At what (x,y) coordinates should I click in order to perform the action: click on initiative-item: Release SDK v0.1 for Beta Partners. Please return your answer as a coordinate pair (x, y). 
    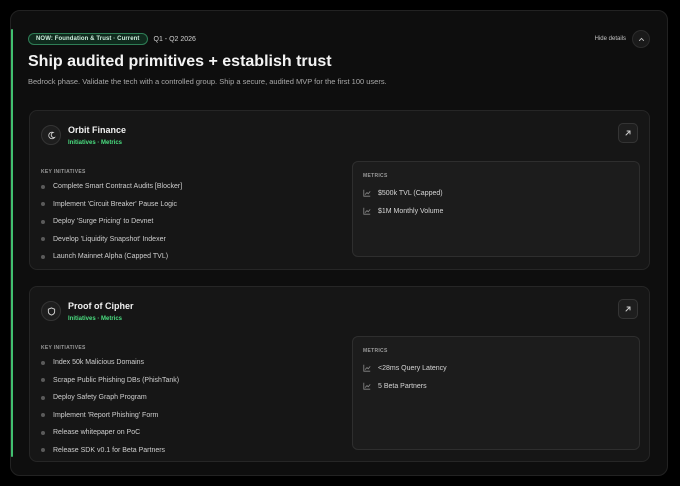
    Looking at the image, I should click on (110, 451).